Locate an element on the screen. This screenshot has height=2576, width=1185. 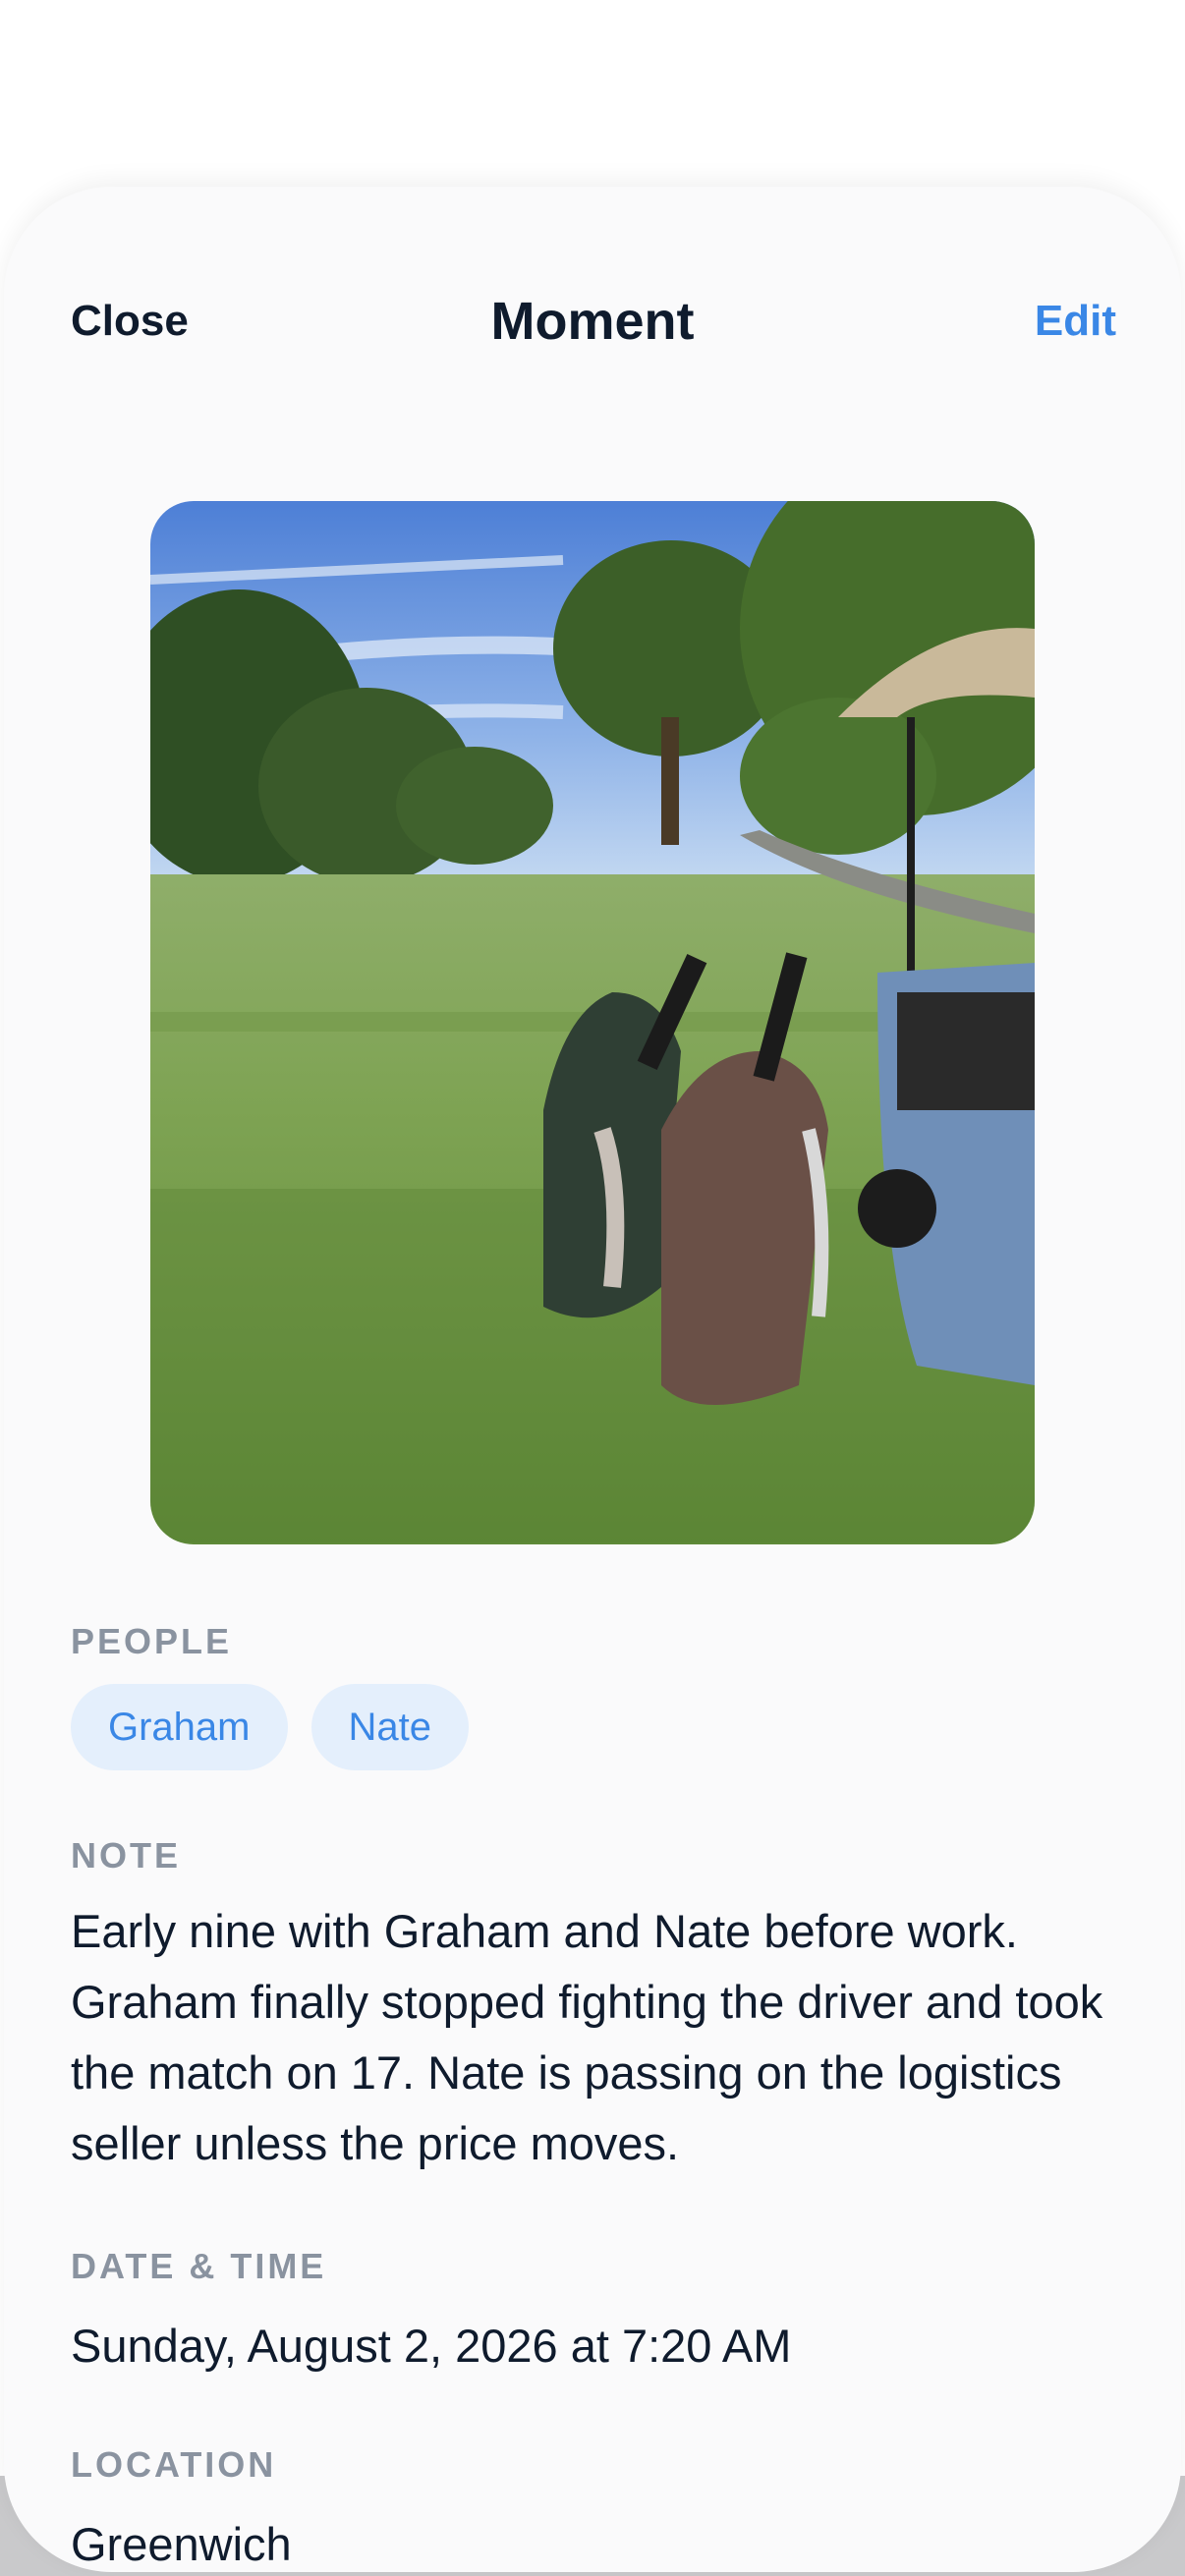
location-section-label: LOCATION is located at coordinates (174, 2464).